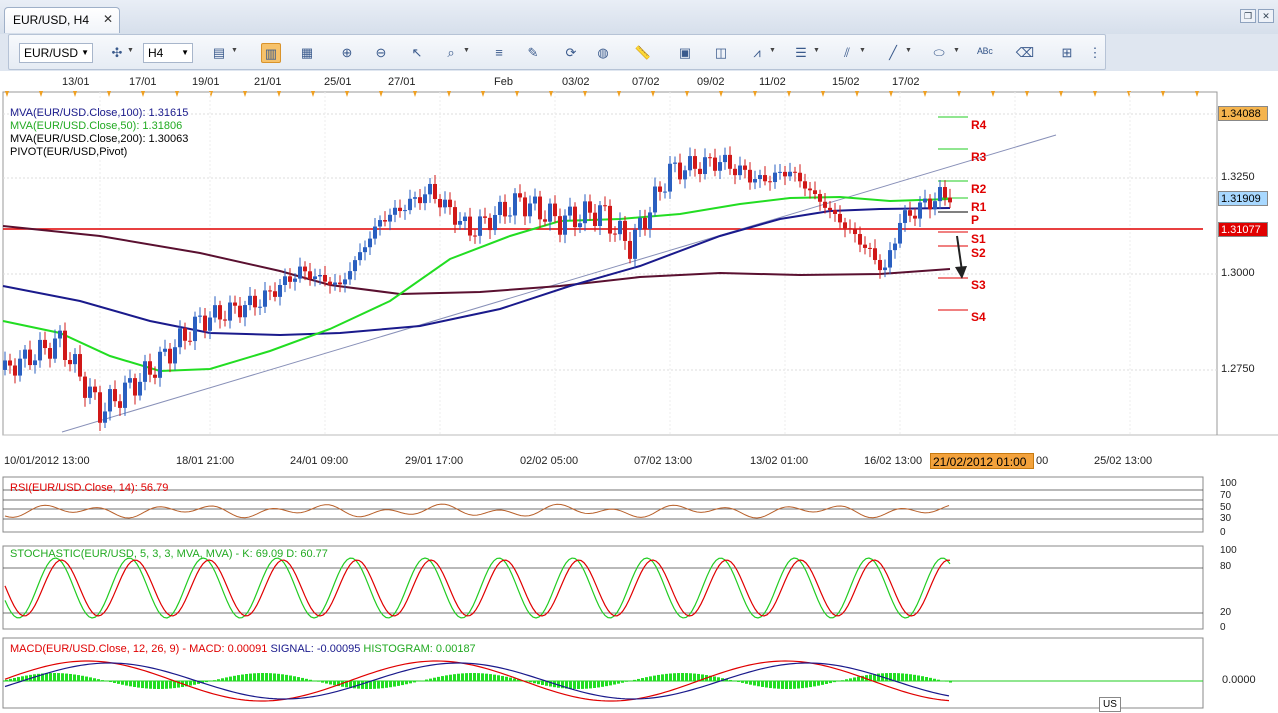 This screenshot has width=1278, height=713. What do you see at coordinates (603, 53) in the screenshot?
I see `globe-icon: ◍` at bounding box center [603, 53].